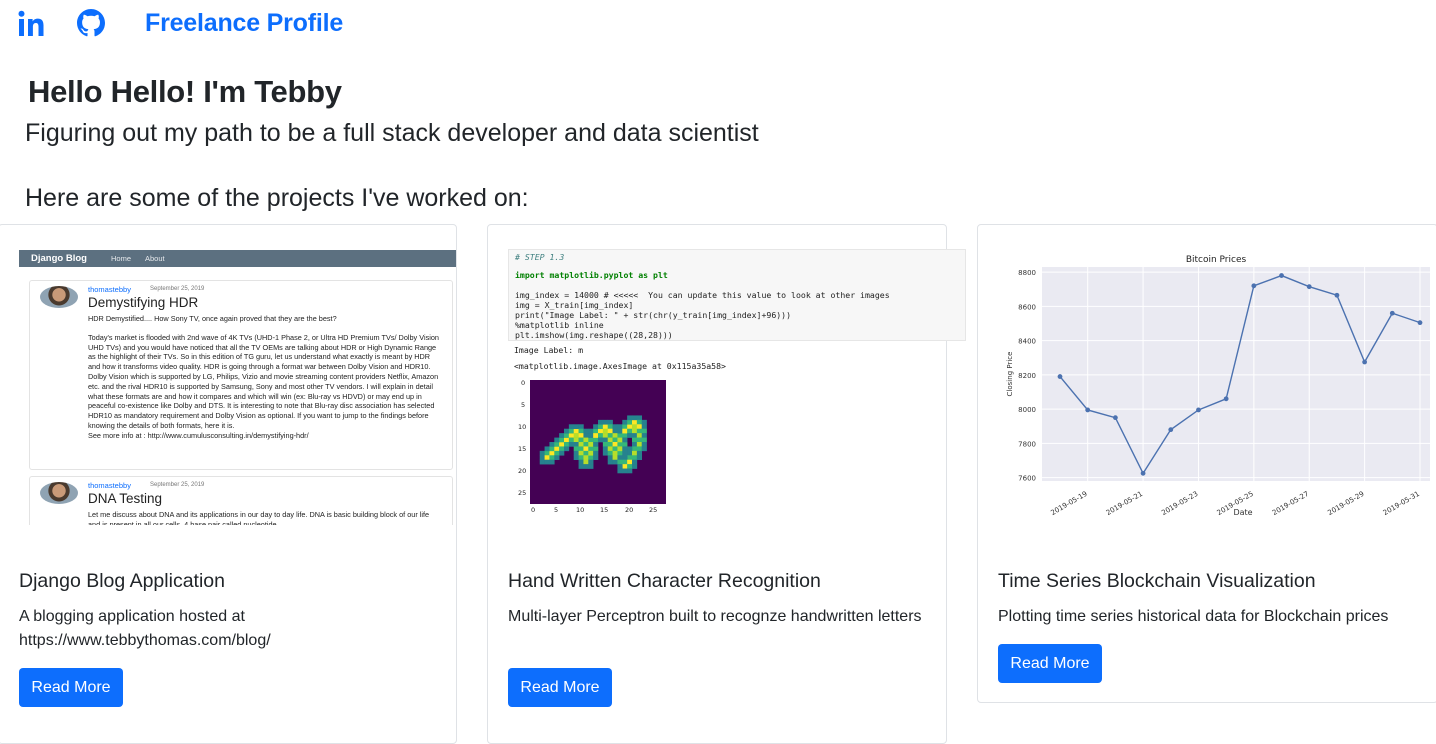 Image resolution: width=1436 pixels, height=744 pixels. Describe the element at coordinates (177, 289) in the screenshot. I see `post-date: September 25, 2019` at that location.